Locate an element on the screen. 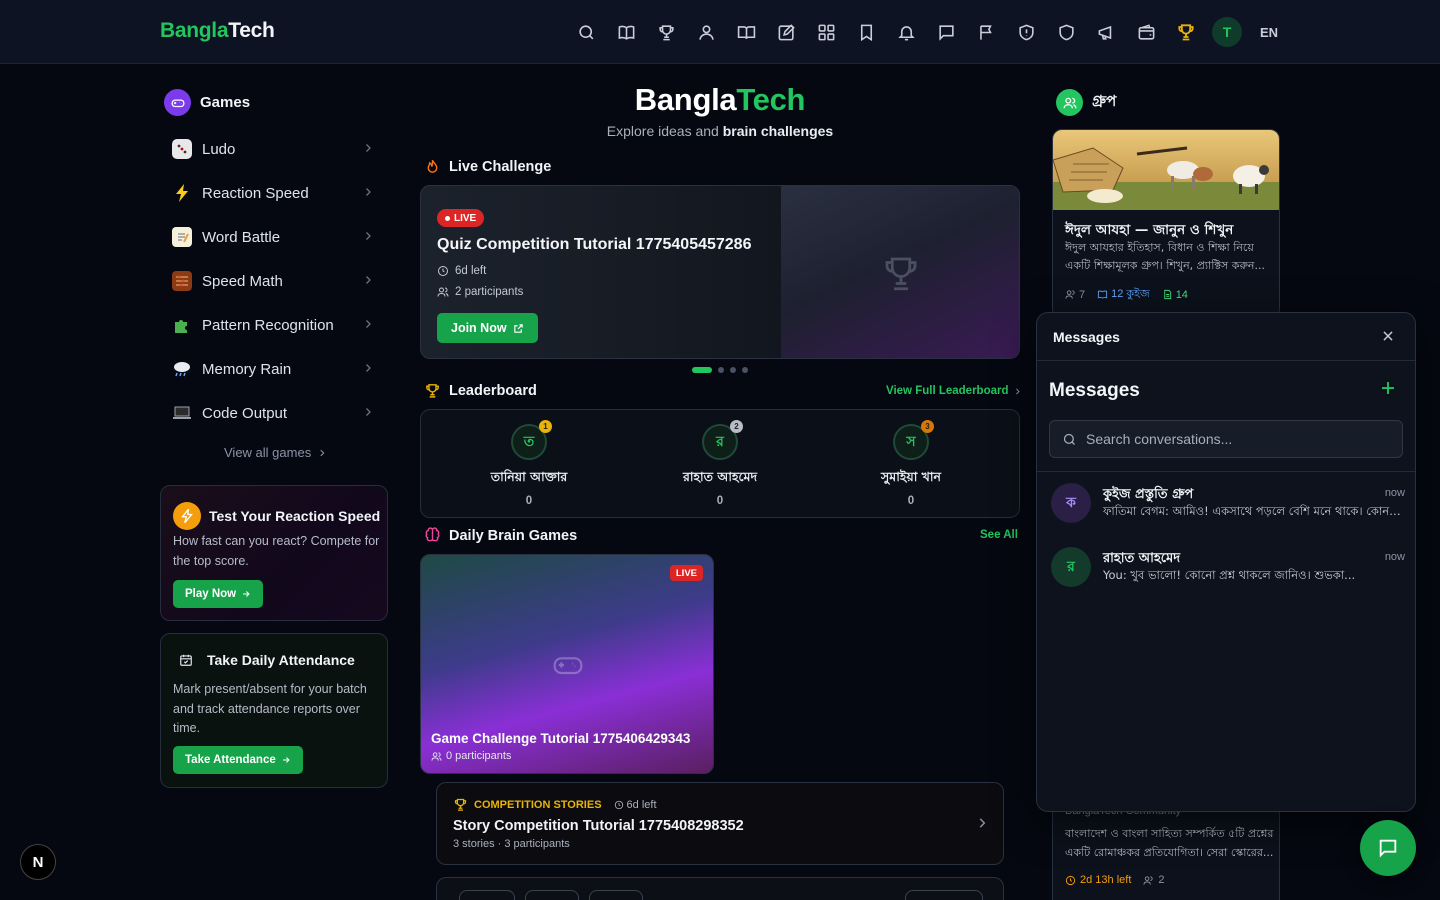  see-all-link: See All is located at coordinates (999, 535).